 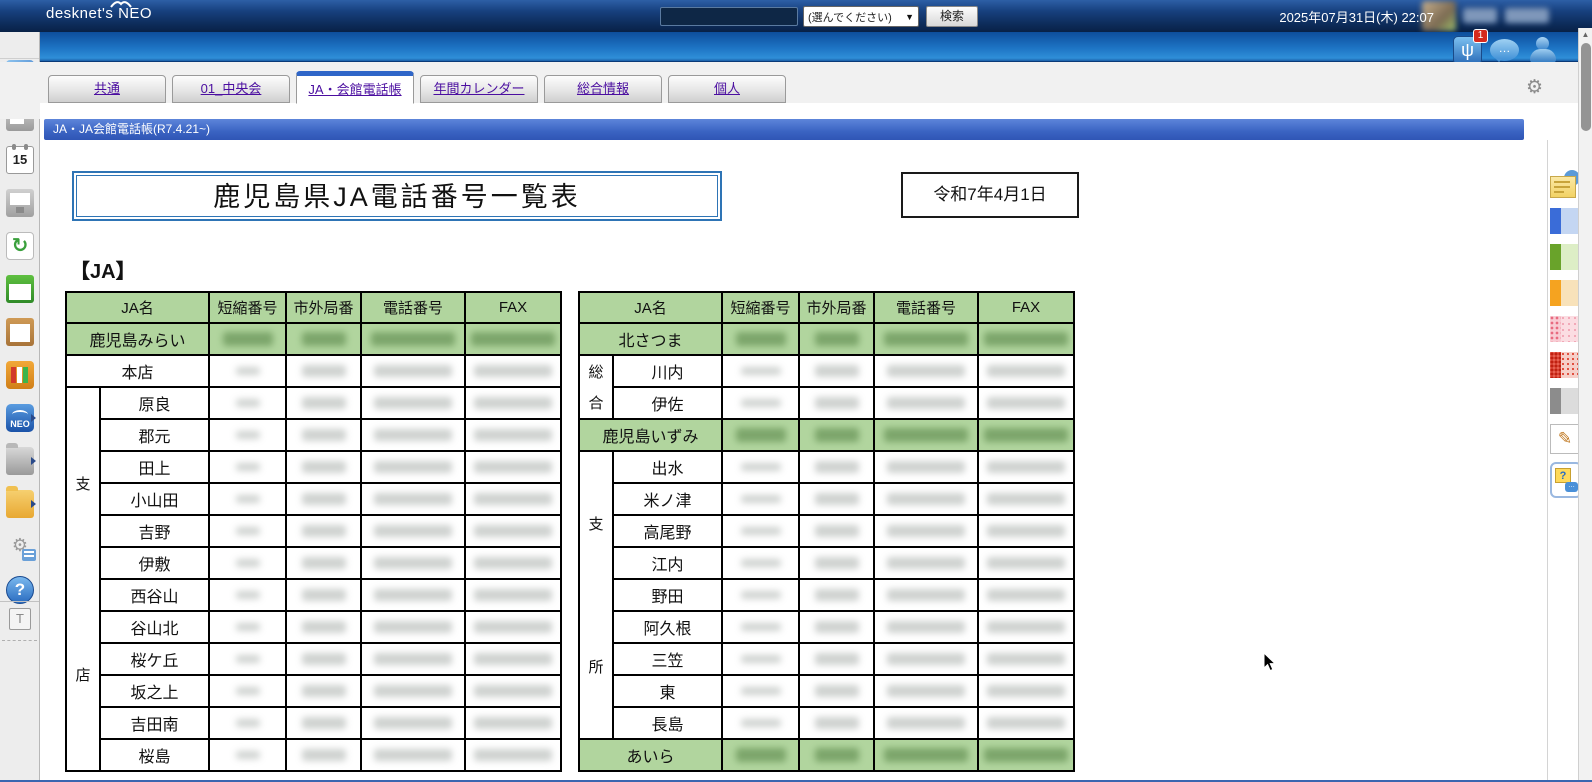 What do you see at coordinates (1586, 87) in the screenshot?
I see `scrollbar-thumb` at bounding box center [1586, 87].